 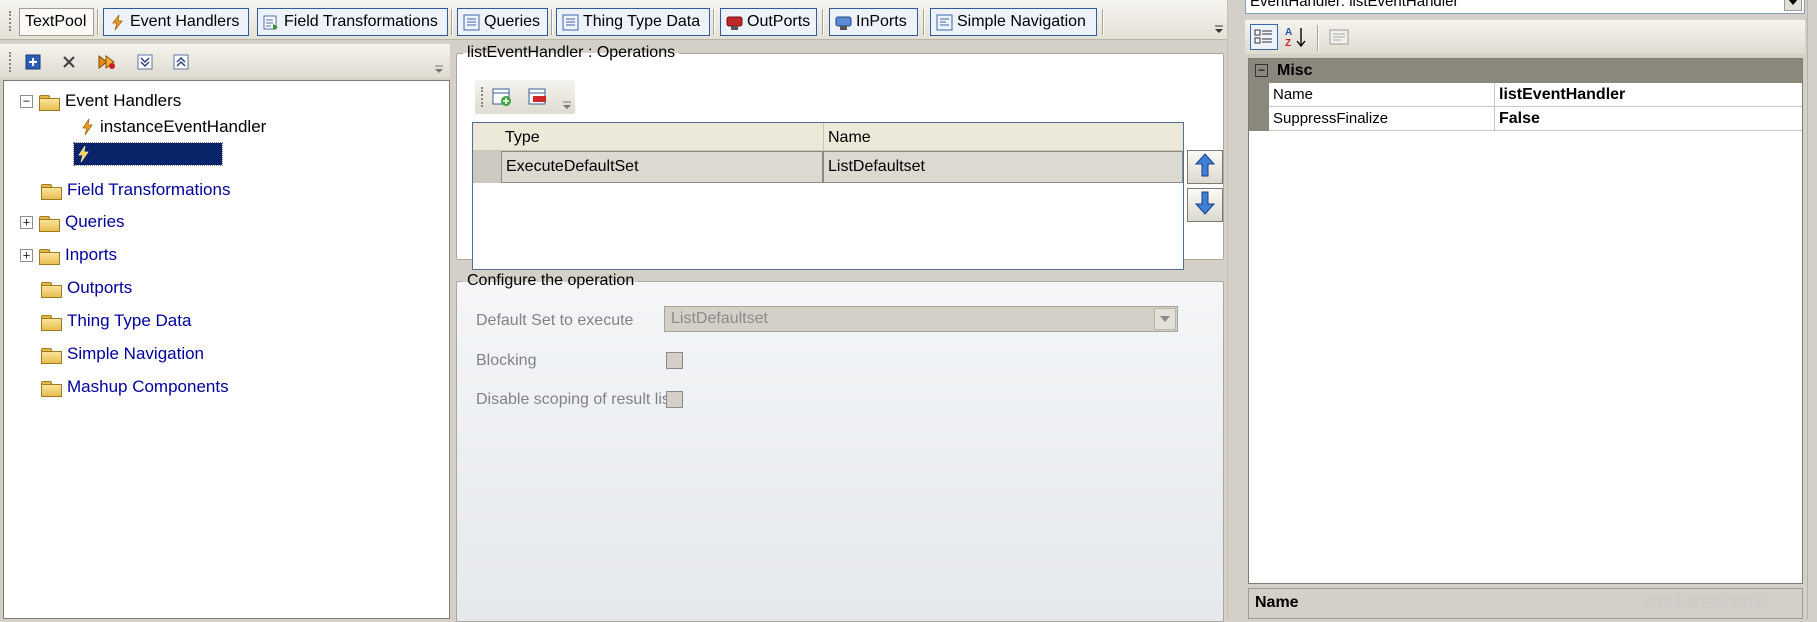 I want to click on arrow-up-icon, so click(x=1205, y=167).